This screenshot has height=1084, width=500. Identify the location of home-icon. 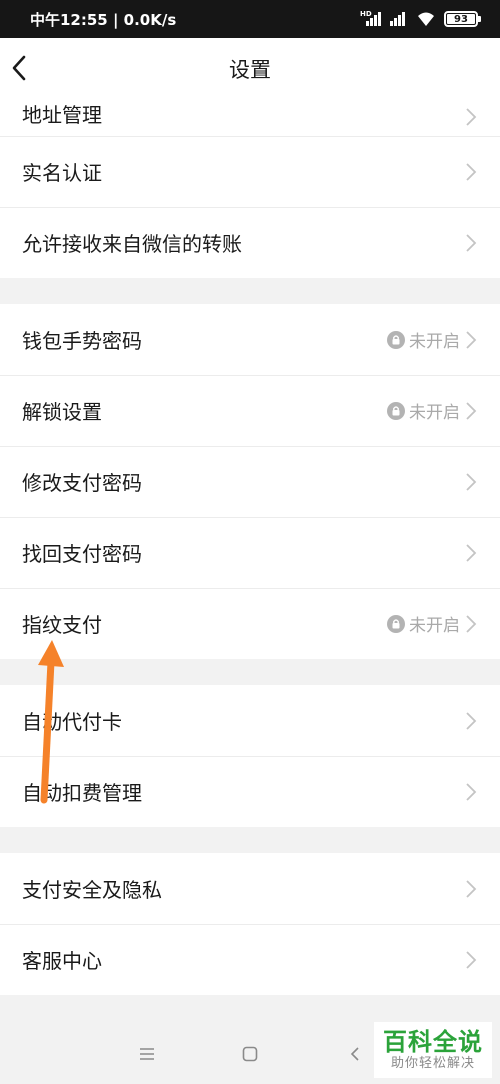
(250, 1054).